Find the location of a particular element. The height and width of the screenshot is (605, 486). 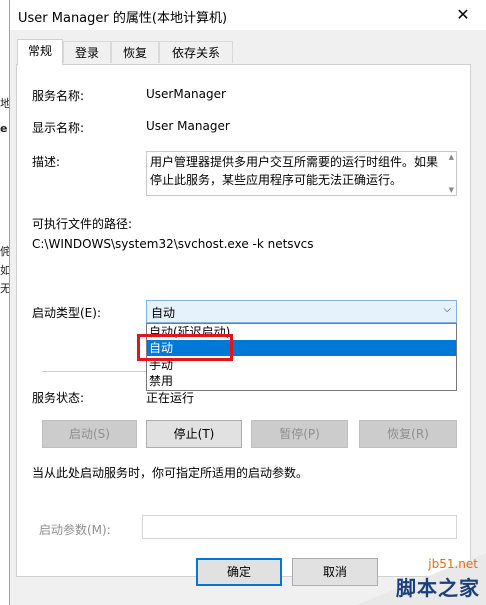

site-watermark: jb51.net 脚本之家 is located at coordinates (420, 579).